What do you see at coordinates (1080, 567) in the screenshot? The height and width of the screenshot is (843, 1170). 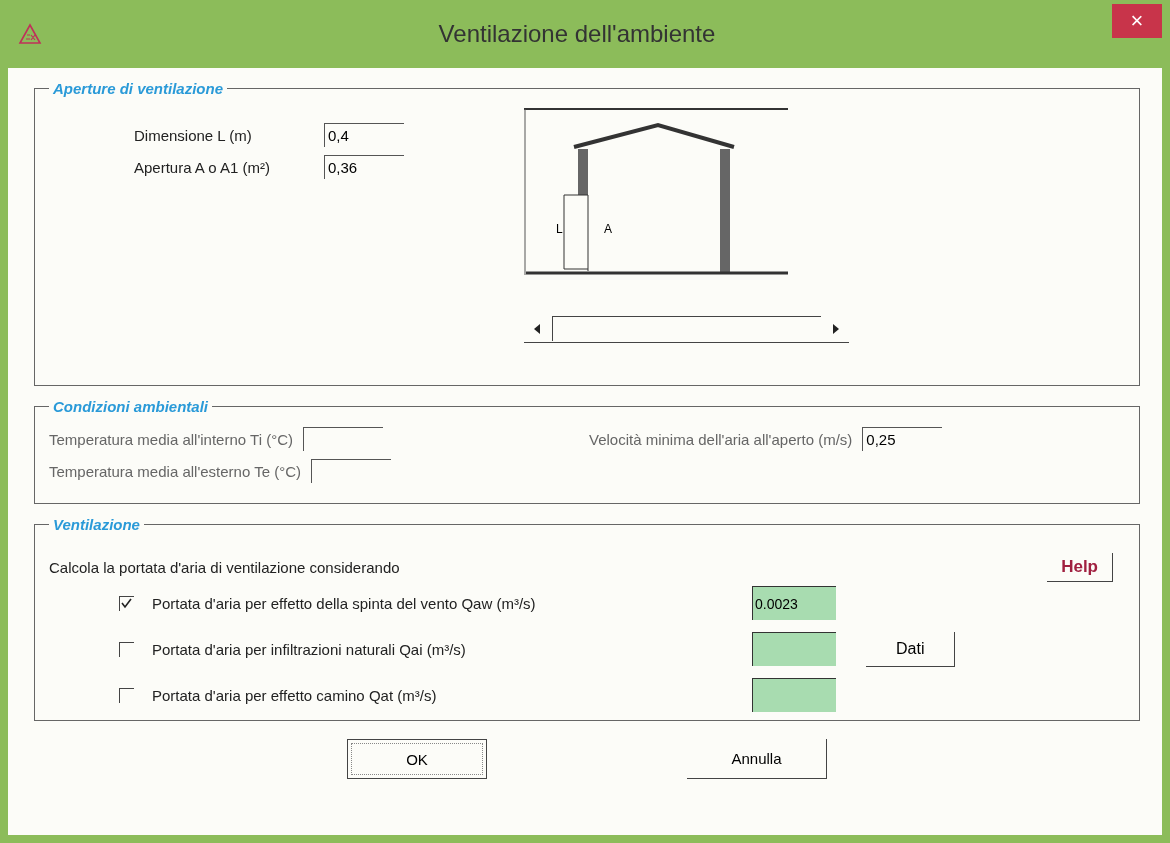 I see `help-button: Help` at bounding box center [1080, 567].